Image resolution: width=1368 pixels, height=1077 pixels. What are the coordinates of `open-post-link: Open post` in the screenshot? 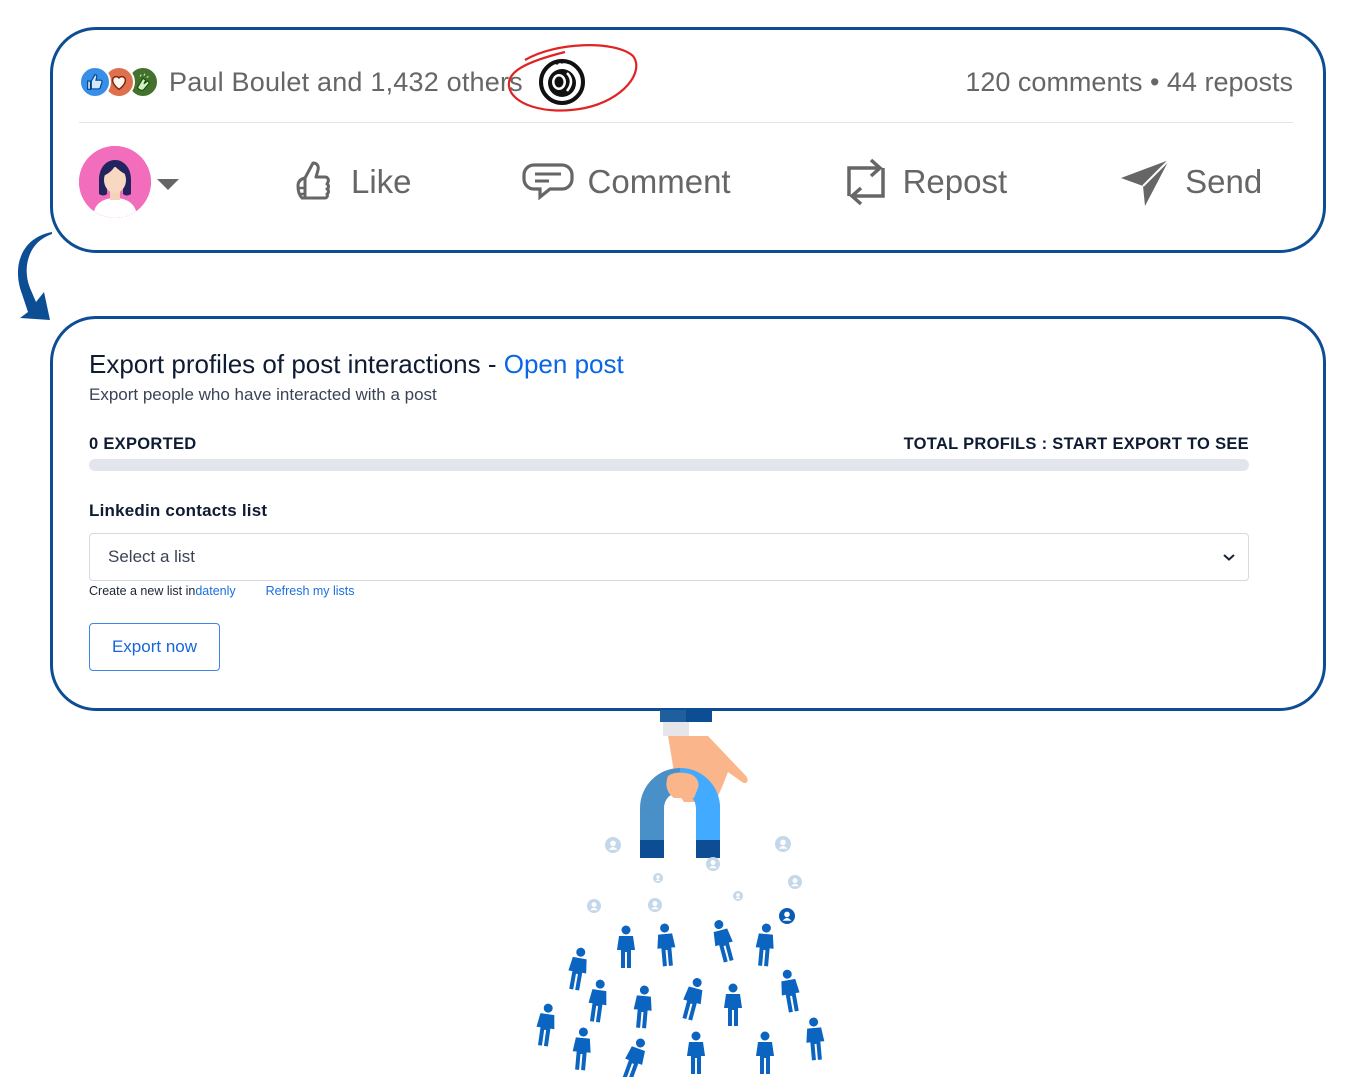 It's located at (564, 364).